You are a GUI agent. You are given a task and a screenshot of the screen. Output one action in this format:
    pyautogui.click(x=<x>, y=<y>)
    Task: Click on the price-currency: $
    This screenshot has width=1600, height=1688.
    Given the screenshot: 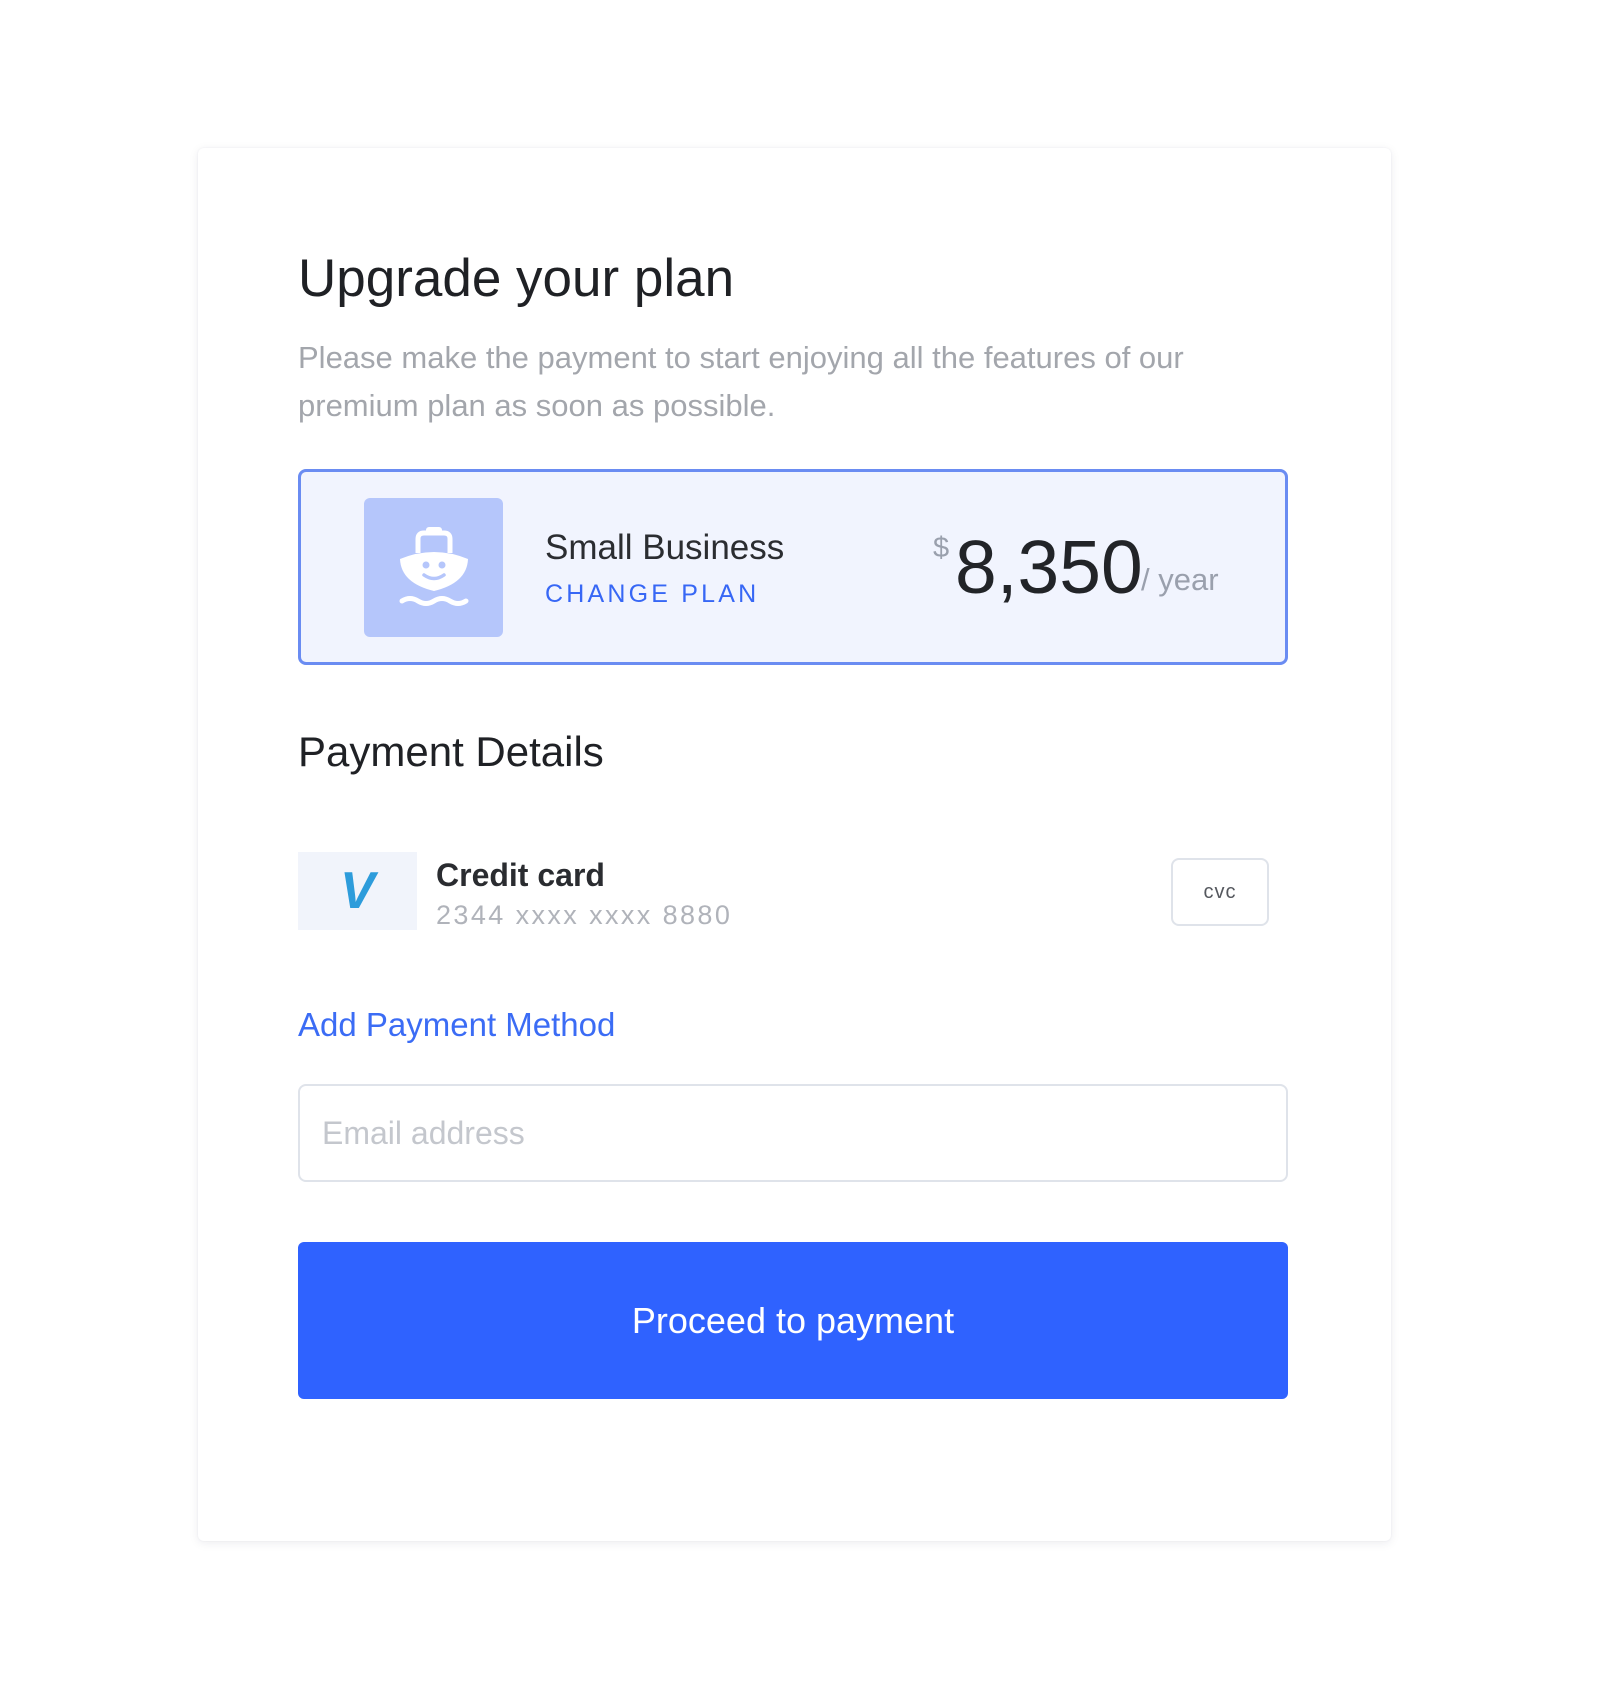 What is the action you would take?
    pyautogui.click(x=941, y=548)
    